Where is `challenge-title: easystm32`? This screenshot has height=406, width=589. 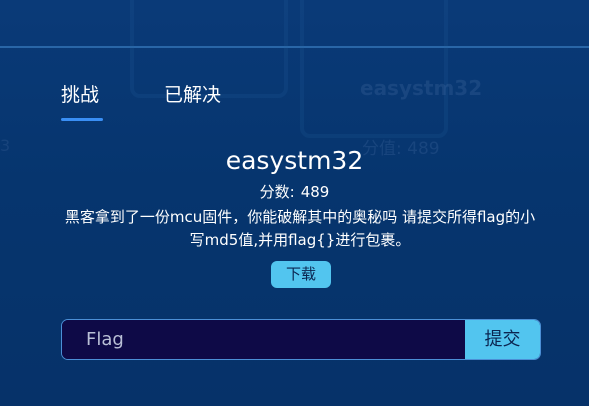
challenge-title: easystm32 is located at coordinates (294, 160).